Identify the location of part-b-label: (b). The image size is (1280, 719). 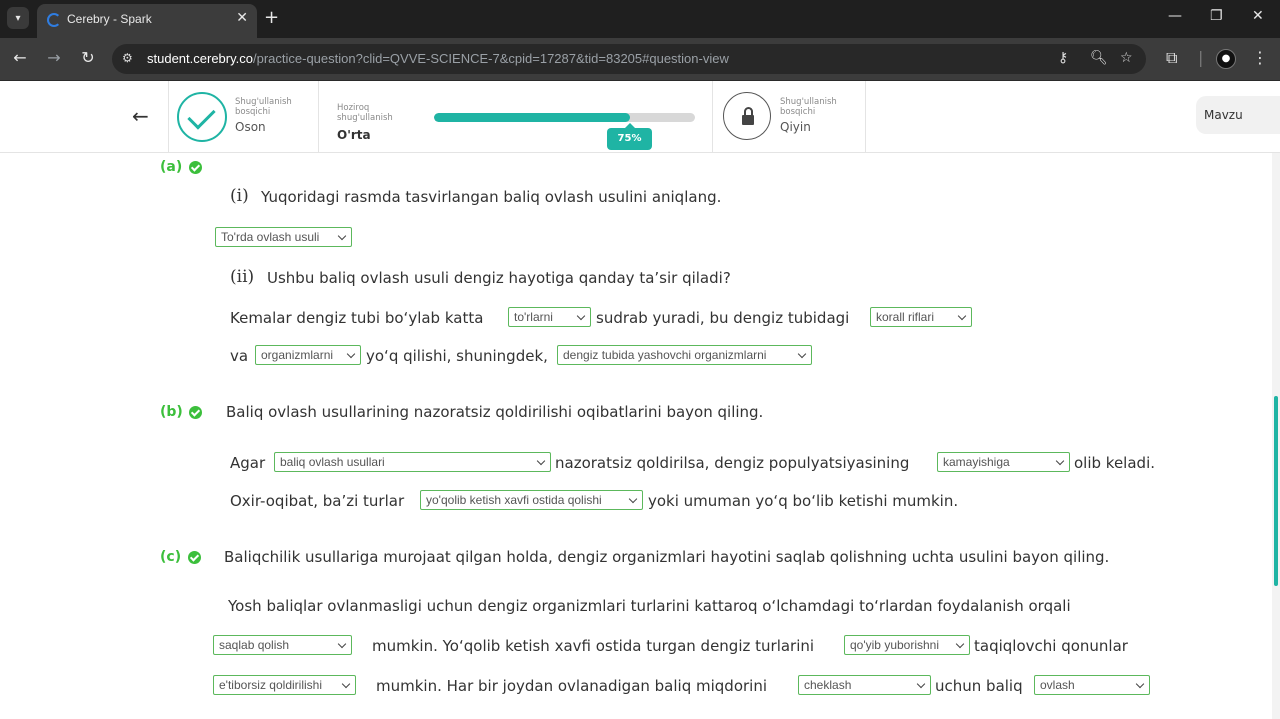
(171, 412).